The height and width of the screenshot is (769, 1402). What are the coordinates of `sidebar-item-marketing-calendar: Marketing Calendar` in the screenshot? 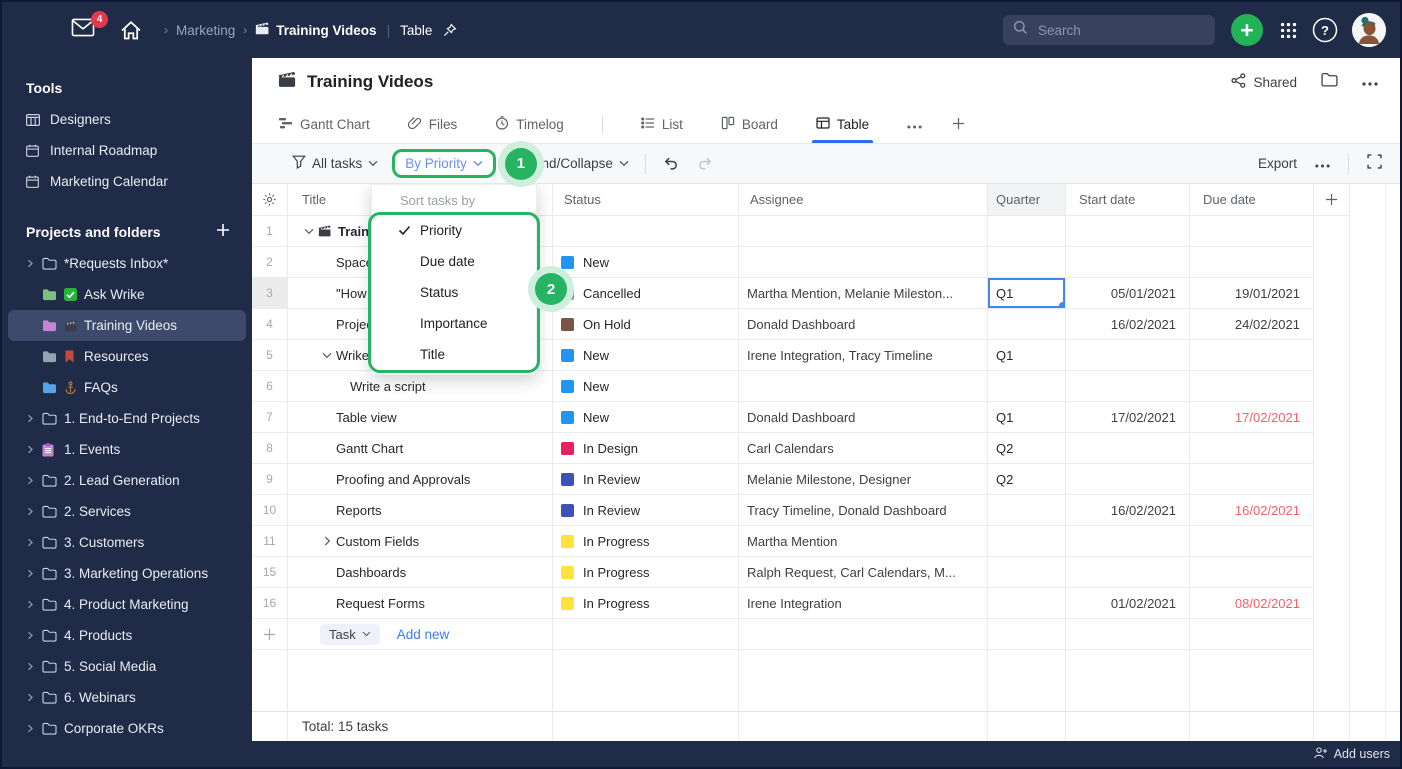 It's located at (127, 181).